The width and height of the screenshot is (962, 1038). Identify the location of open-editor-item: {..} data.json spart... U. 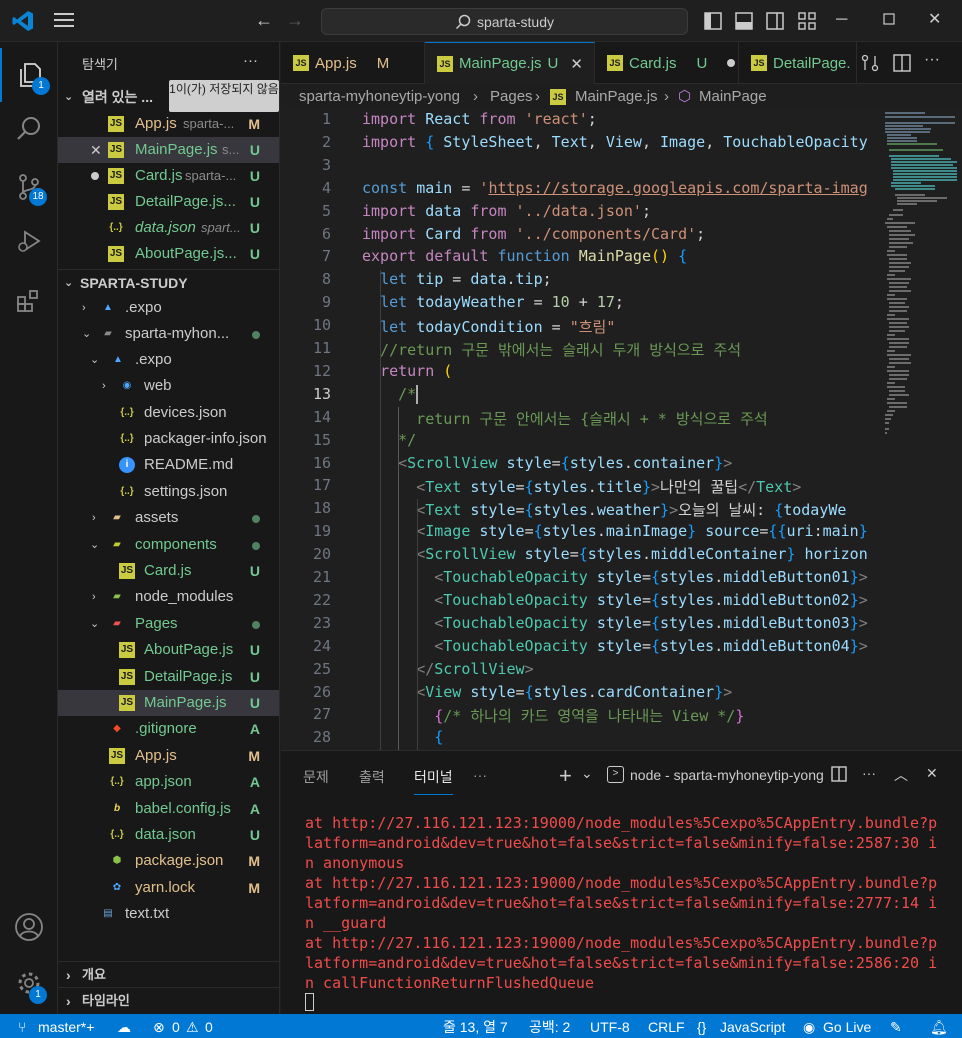
(168, 228).